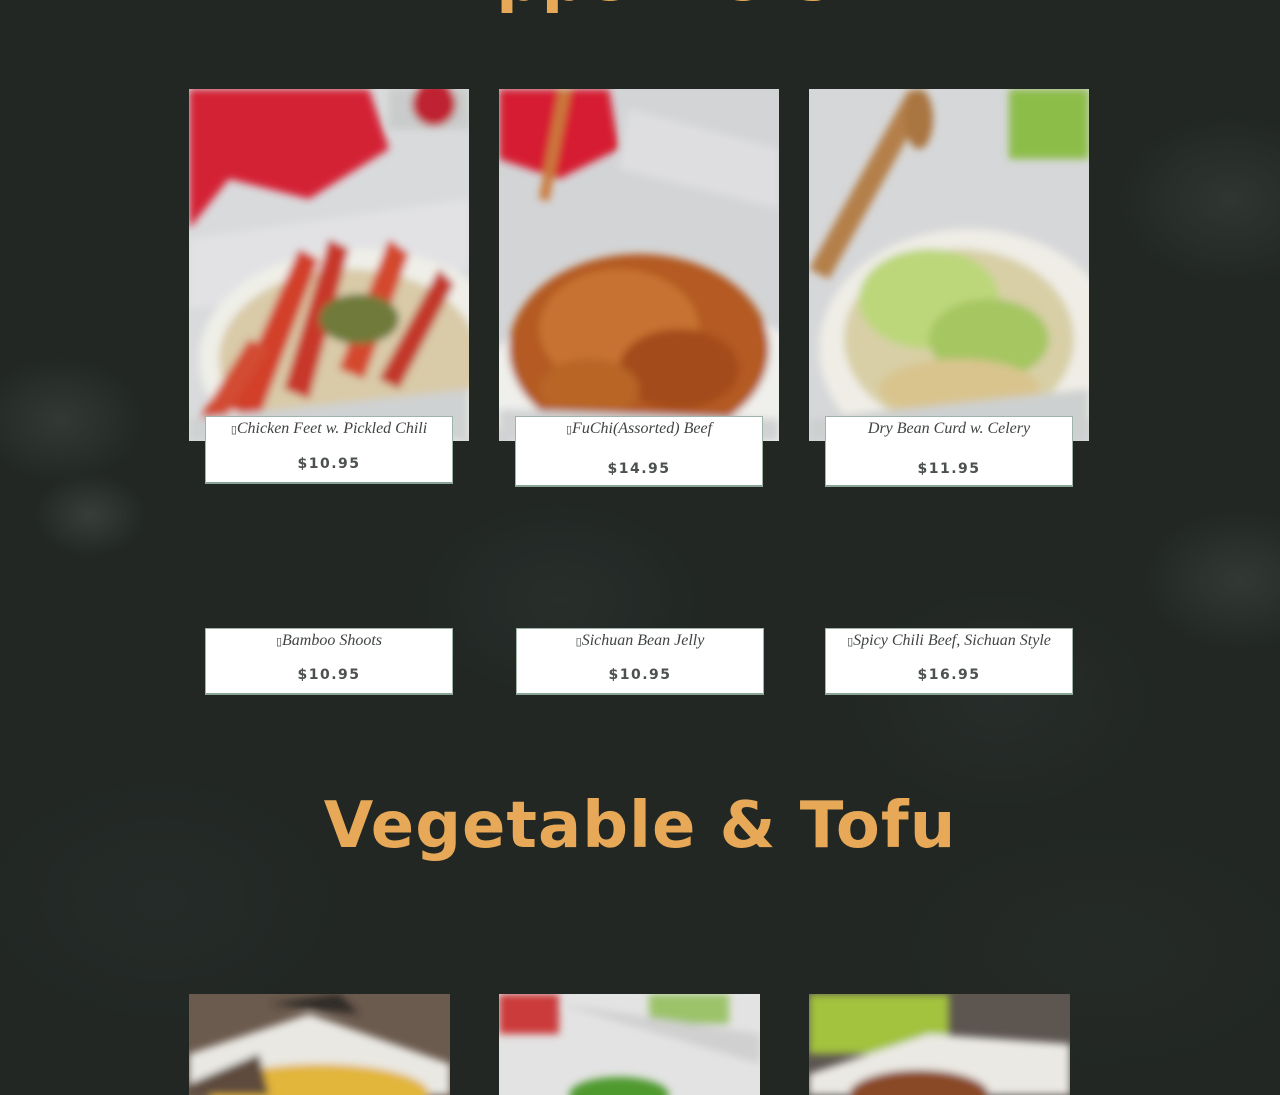 This screenshot has height=1095, width=1280. I want to click on dish-price: $11.95, so click(949, 469).